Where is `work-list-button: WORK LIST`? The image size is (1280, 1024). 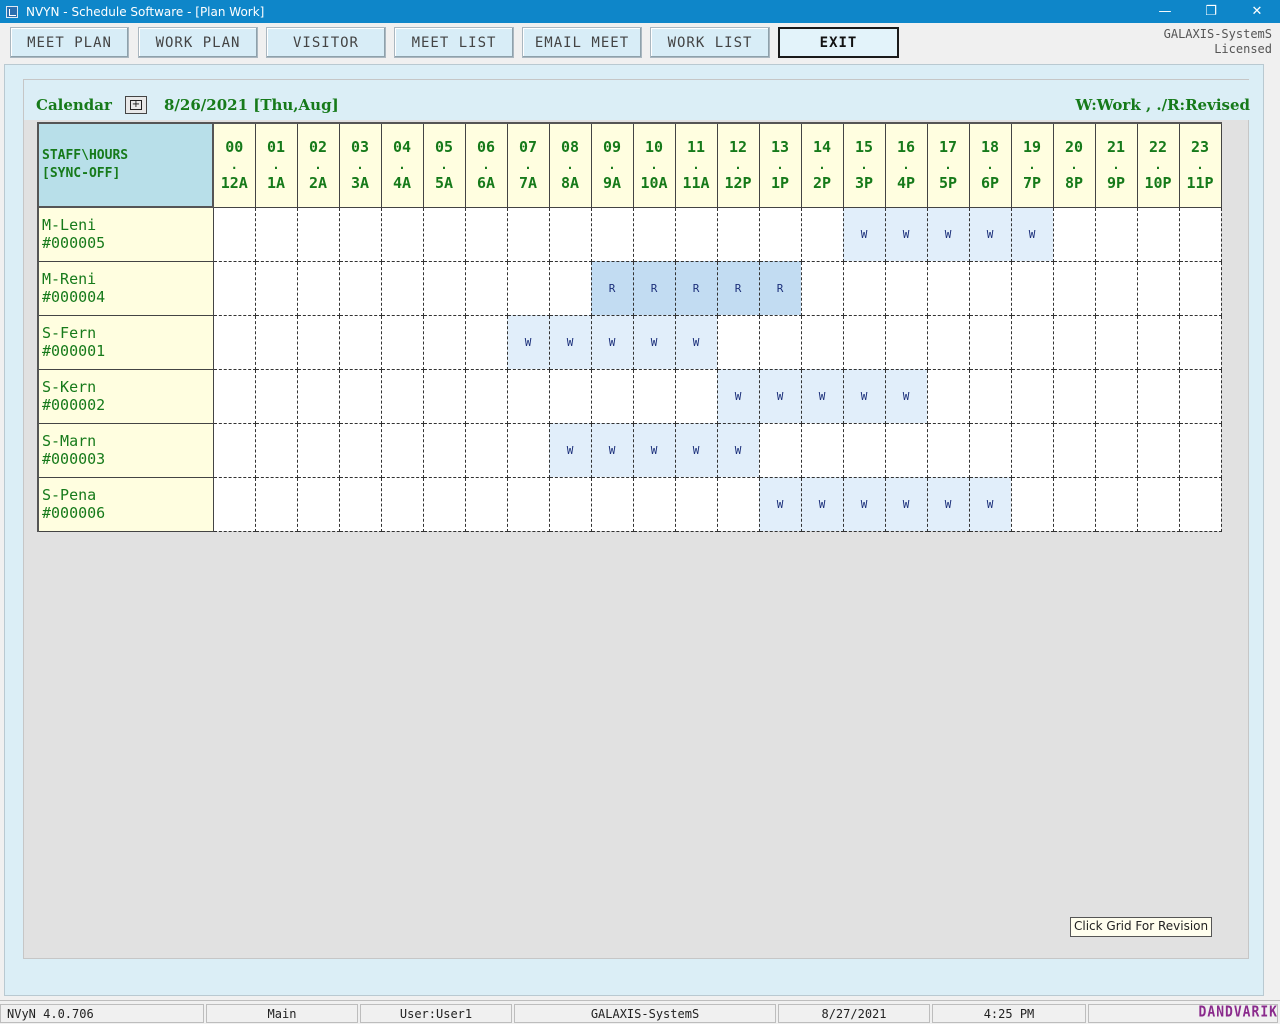
work-list-button: WORK LIST is located at coordinates (710, 42).